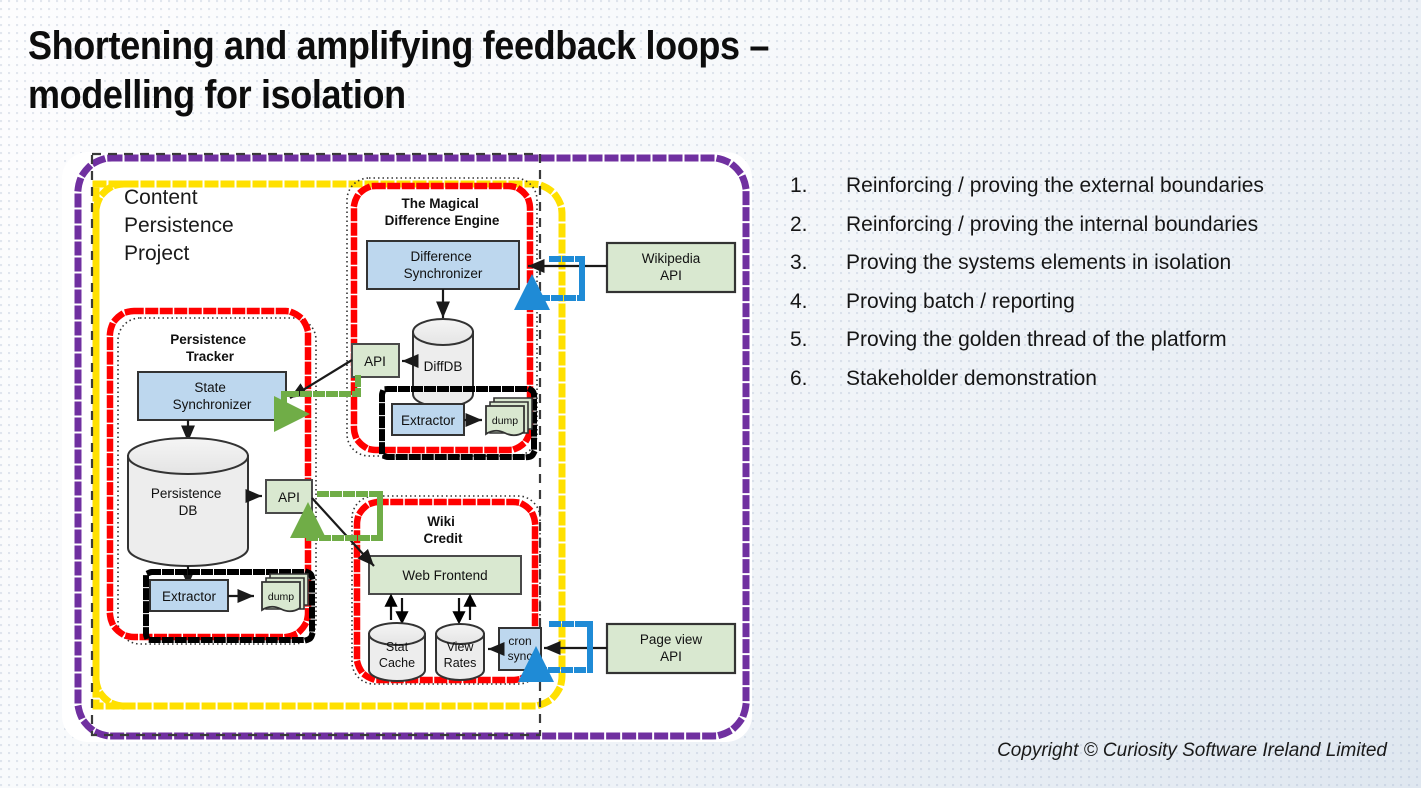 The width and height of the screenshot is (1421, 788). What do you see at coordinates (443, 530) in the screenshot?
I see `wiki-credit-title: Wiki Credit` at bounding box center [443, 530].